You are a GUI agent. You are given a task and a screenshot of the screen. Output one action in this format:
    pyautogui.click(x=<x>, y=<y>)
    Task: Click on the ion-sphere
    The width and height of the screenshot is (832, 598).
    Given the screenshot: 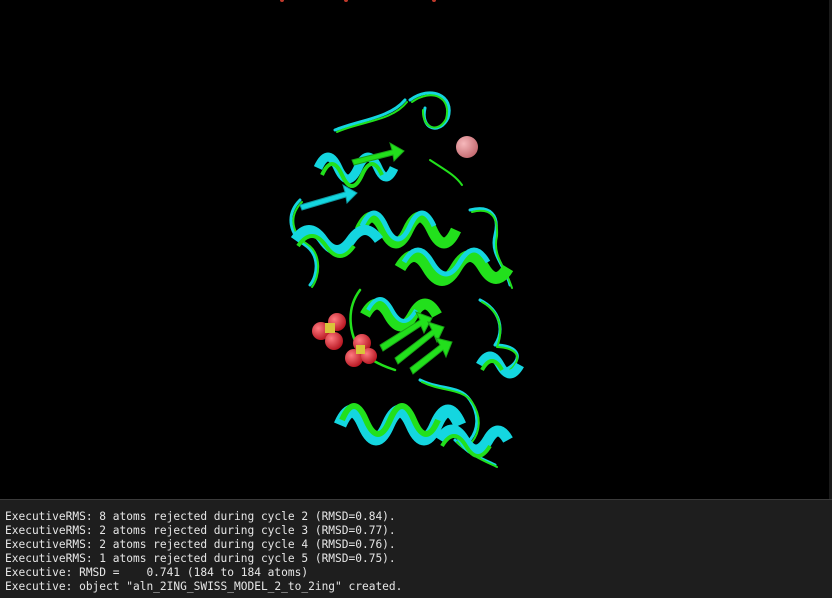 What is the action you would take?
    pyautogui.click(x=467, y=147)
    